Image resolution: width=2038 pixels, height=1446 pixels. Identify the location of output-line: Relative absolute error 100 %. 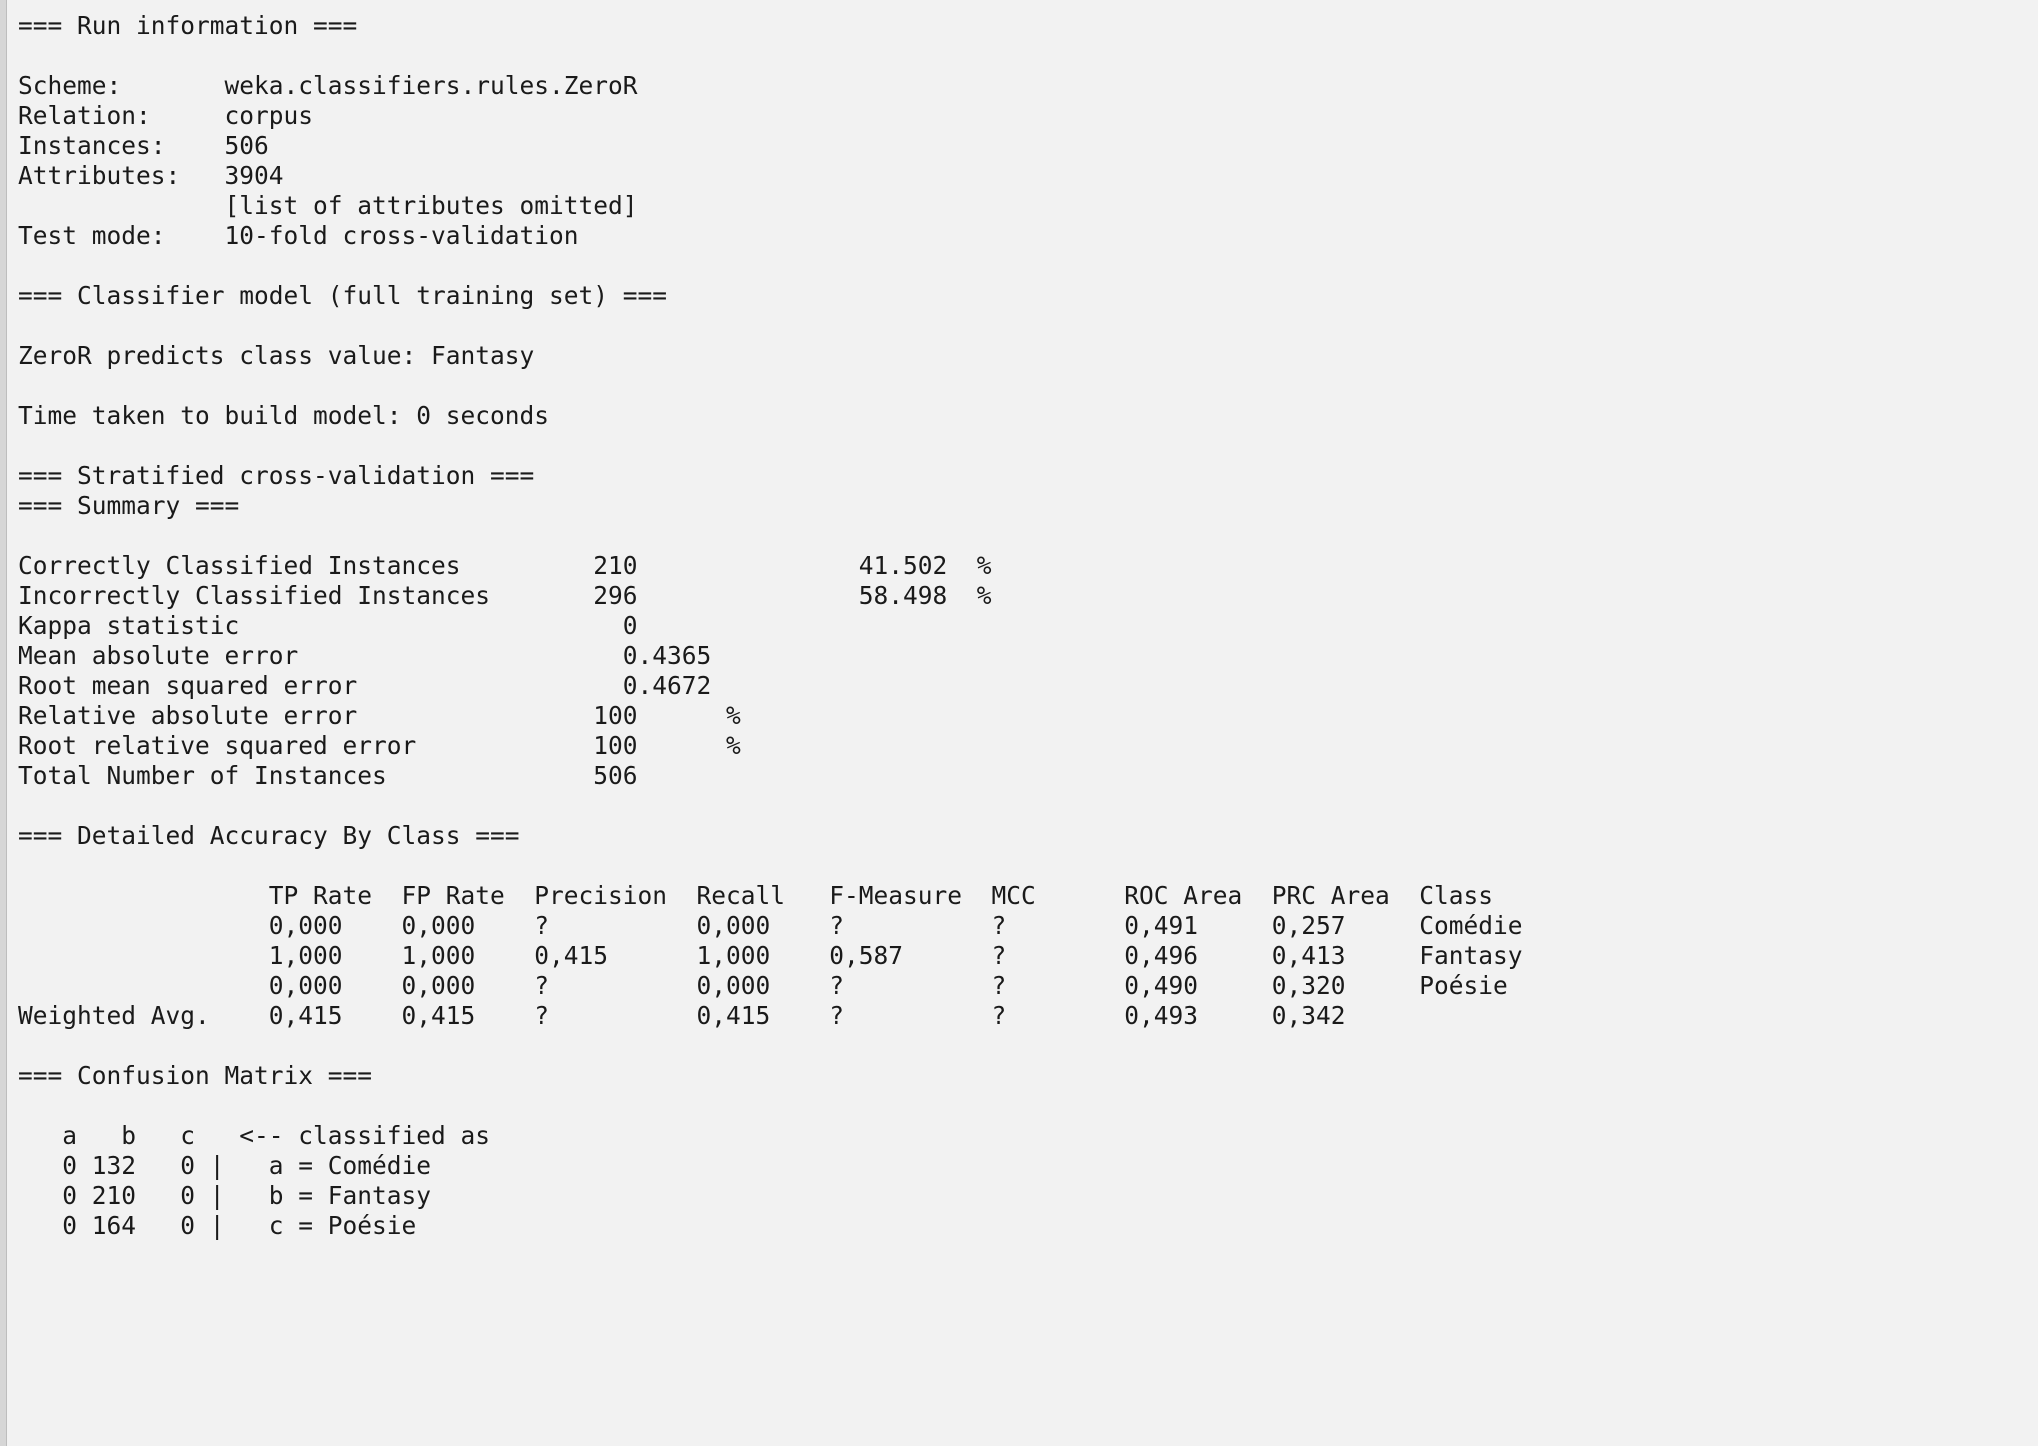
(379, 715).